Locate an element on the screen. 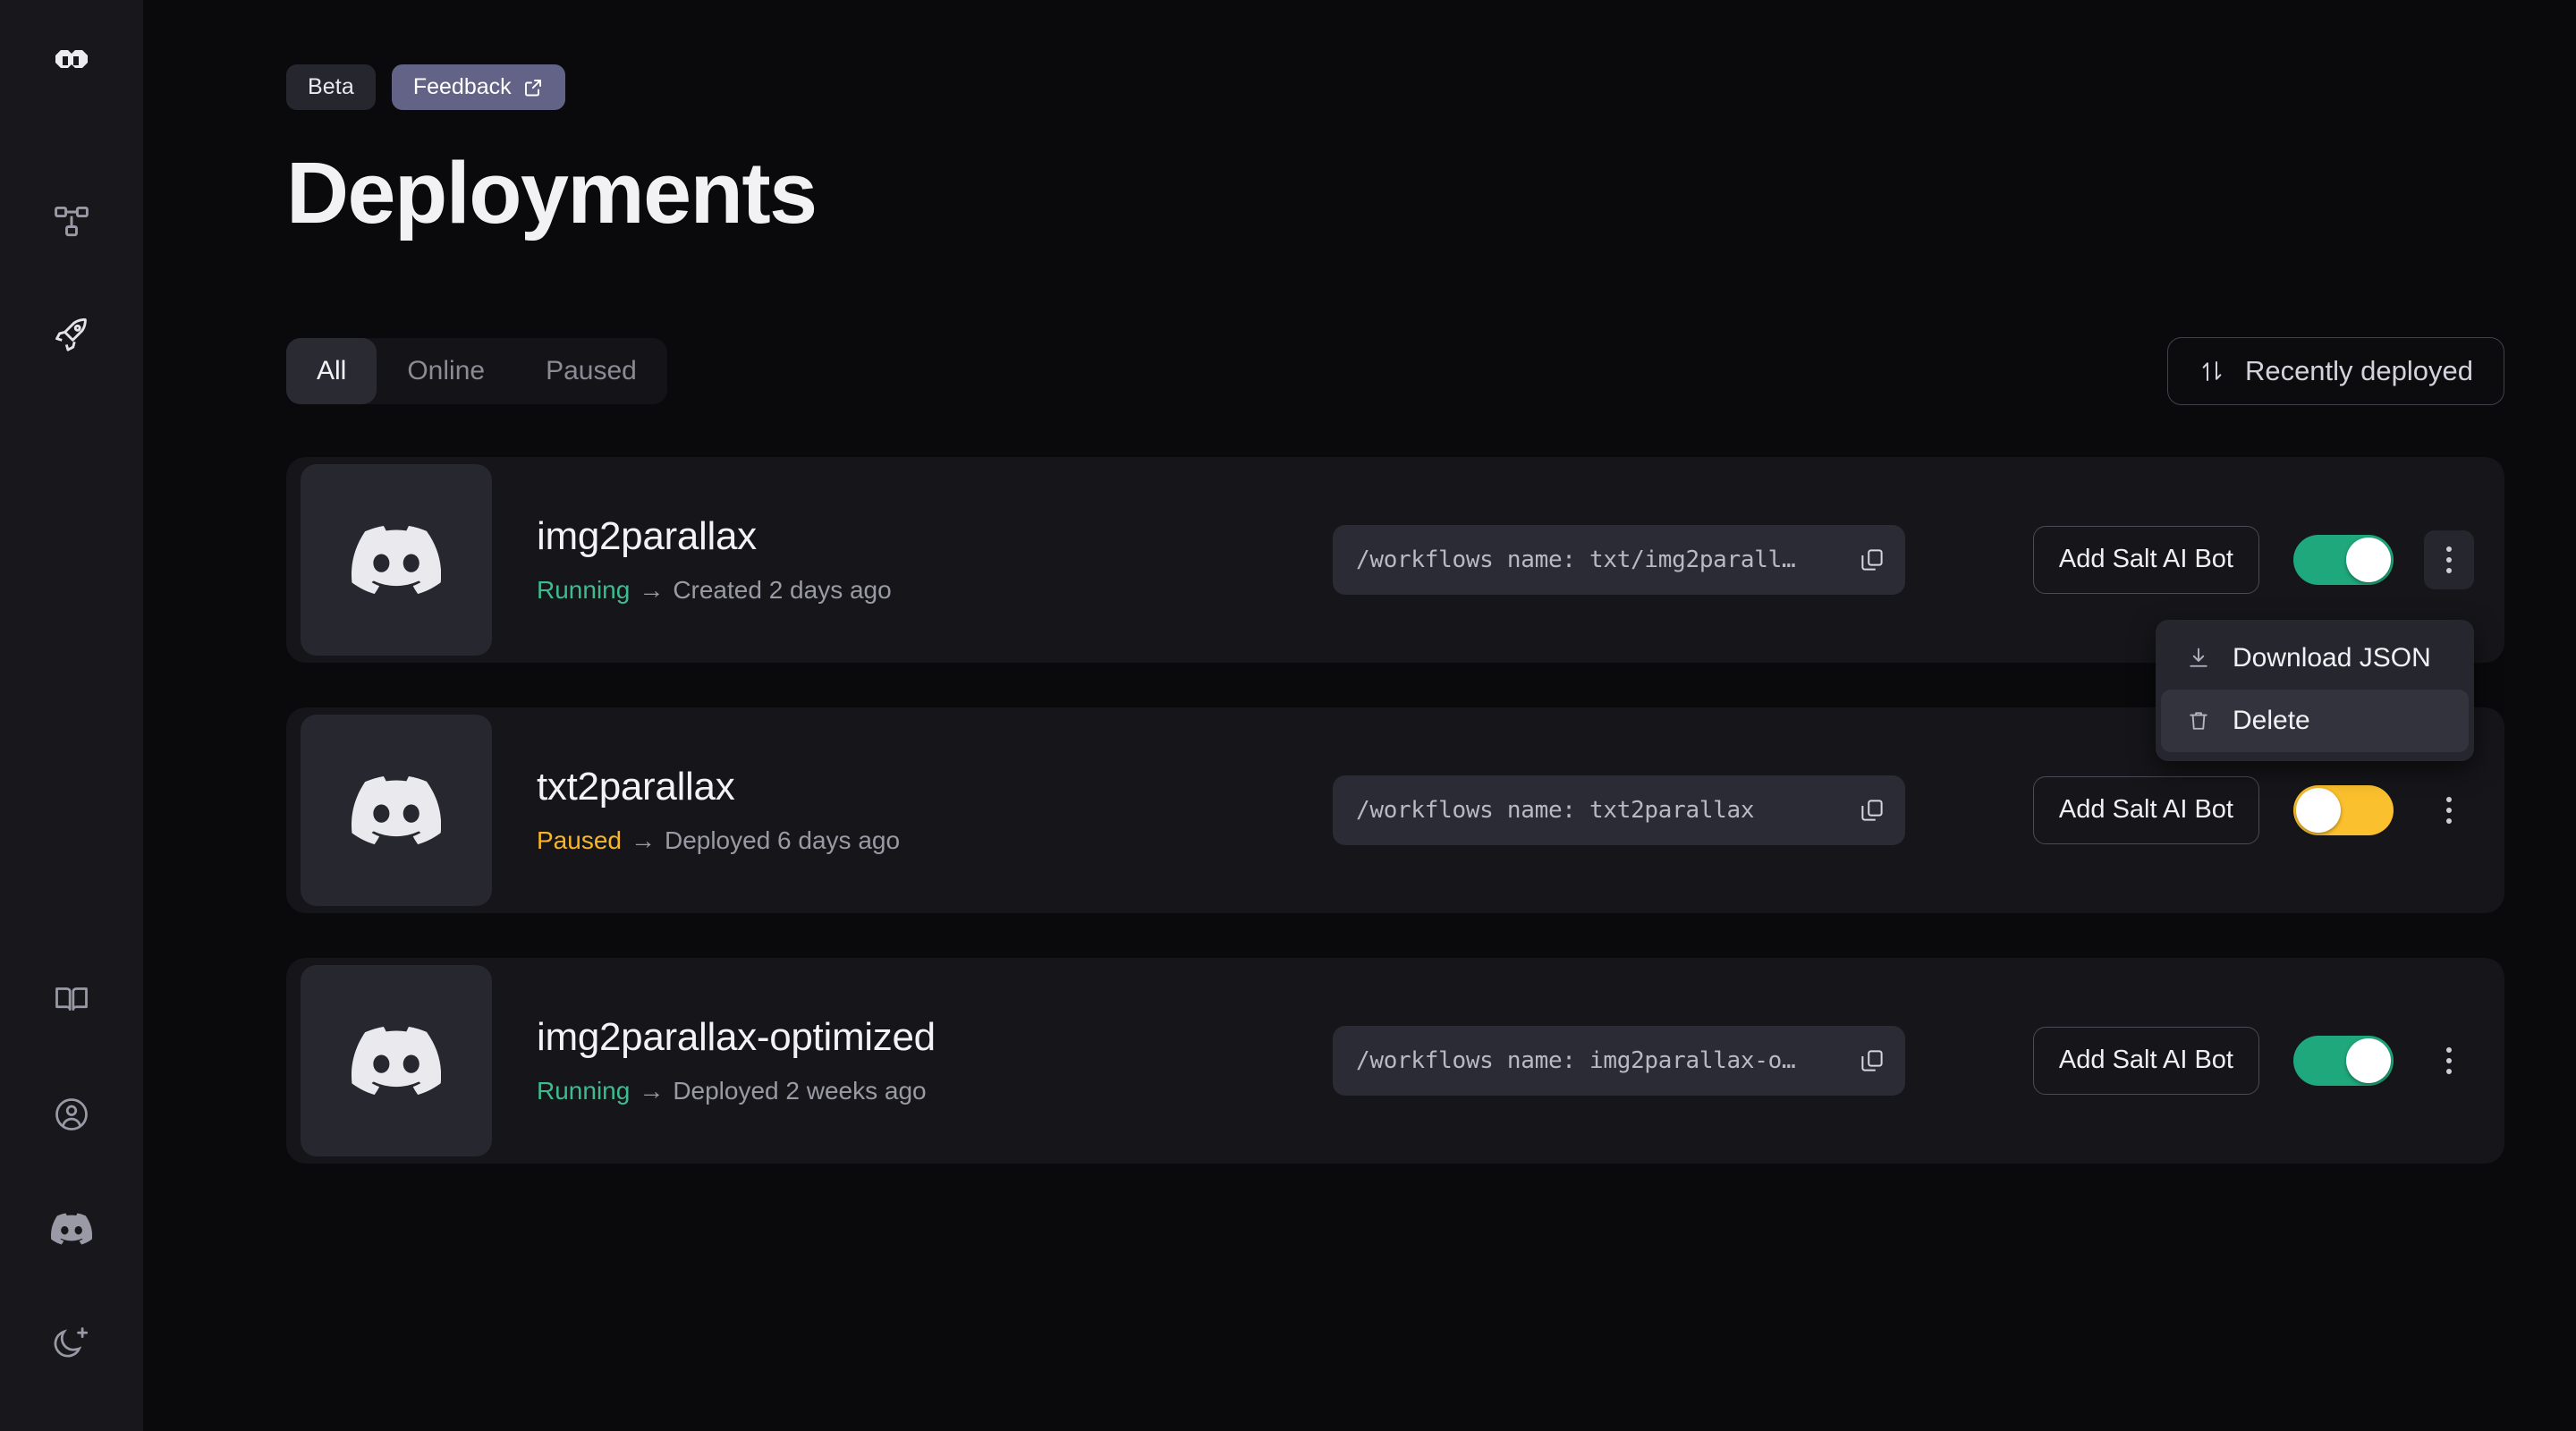 This screenshot has width=2576, height=1431. feedback-button: Feedback is located at coordinates (478, 87).